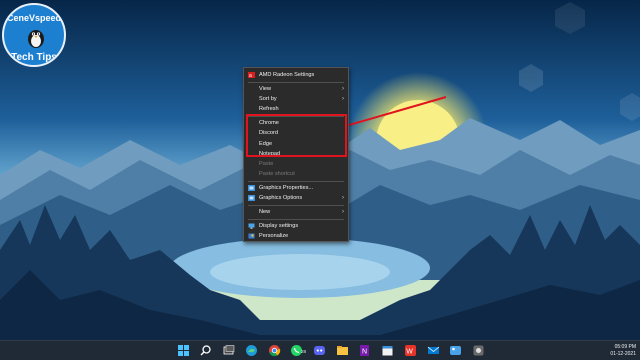 The width and height of the screenshot is (640, 360). I want to click on menu-item-personalize: Personalize, so click(296, 236).